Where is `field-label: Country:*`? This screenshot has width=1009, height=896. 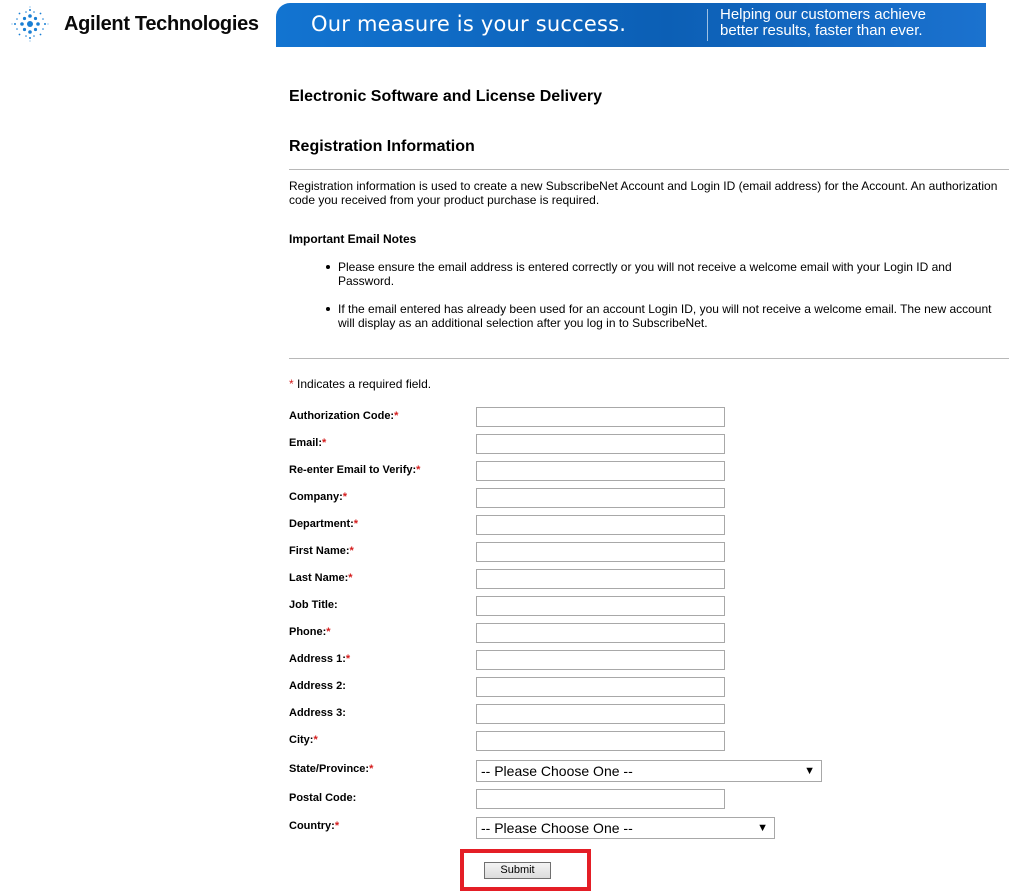
field-label: Country:* is located at coordinates (314, 826).